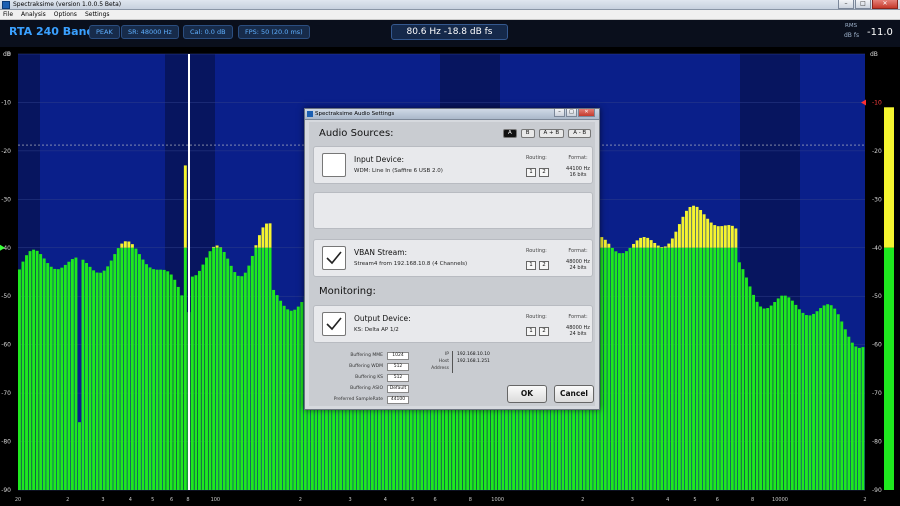 This screenshot has height=506, width=900. Describe the element at coordinates (510, 133) in the screenshot. I see `source-a-button: A` at that location.